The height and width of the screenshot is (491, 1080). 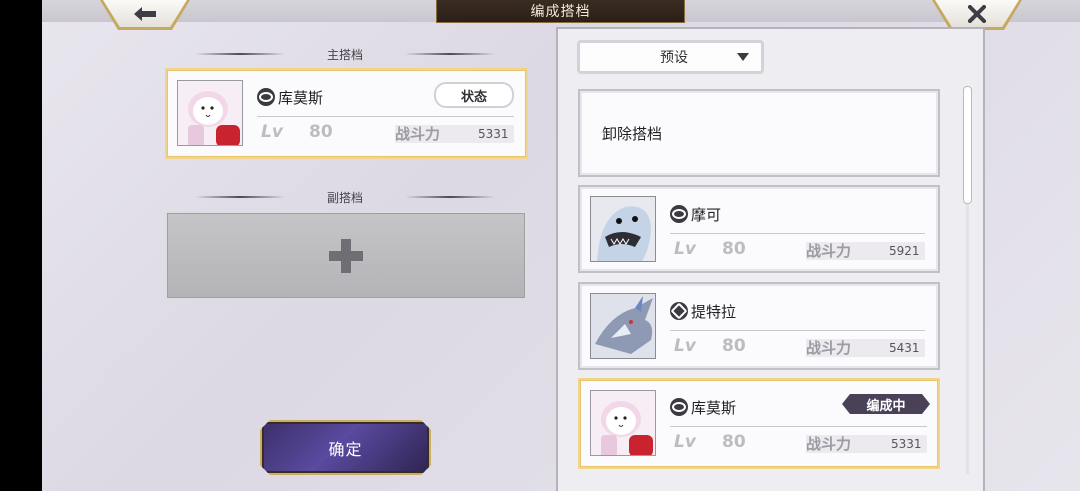 I want to click on titela-portrait-image, so click(x=623, y=326).